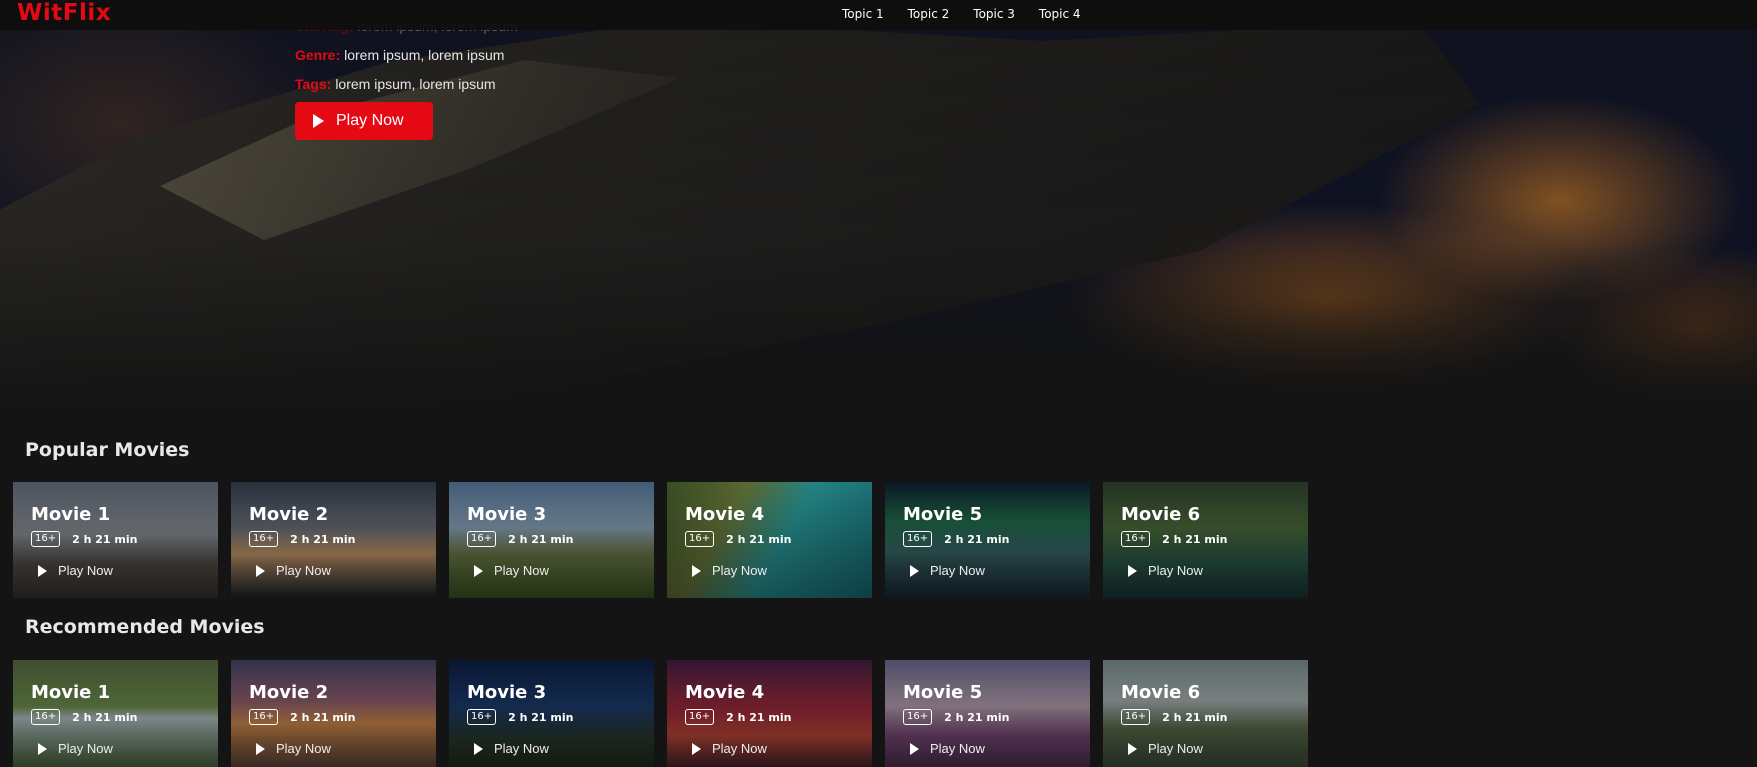 The width and height of the screenshot is (1757, 767). What do you see at coordinates (64, 13) in the screenshot?
I see `logo: WitFlix` at bounding box center [64, 13].